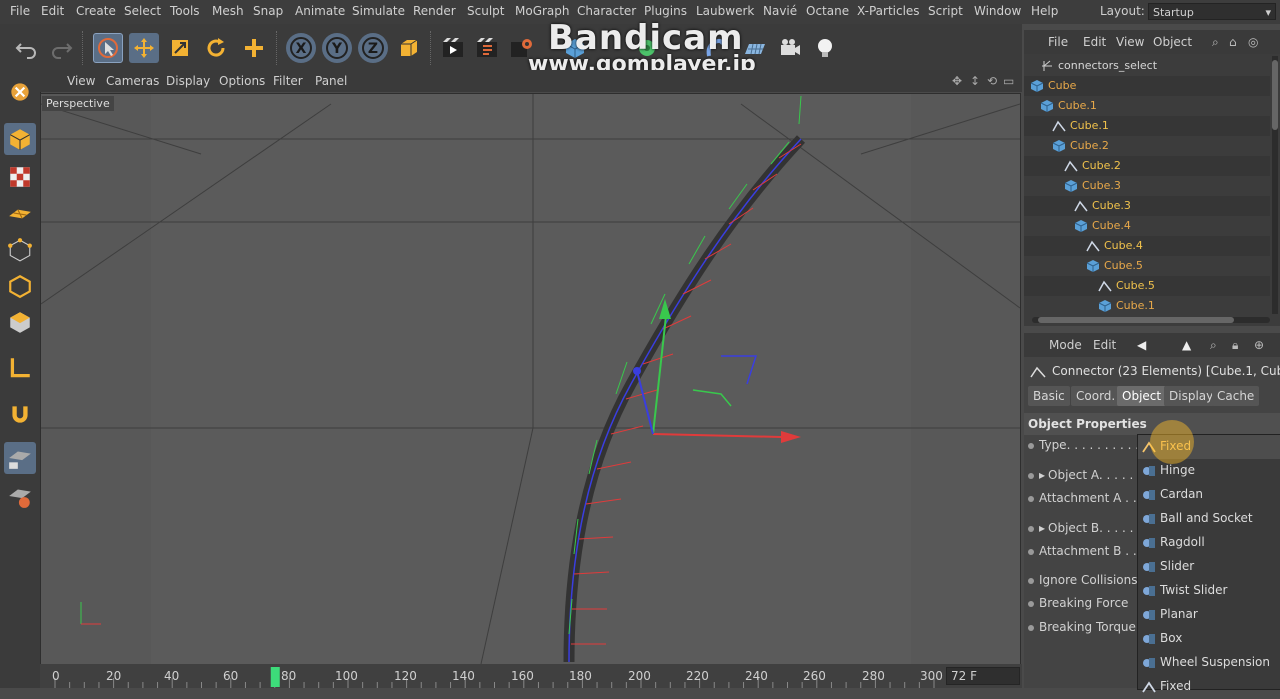 The height and width of the screenshot is (699, 1280). What do you see at coordinates (20, 214) in the screenshot?
I see `workplane-icon` at bounding box center [20, 214].